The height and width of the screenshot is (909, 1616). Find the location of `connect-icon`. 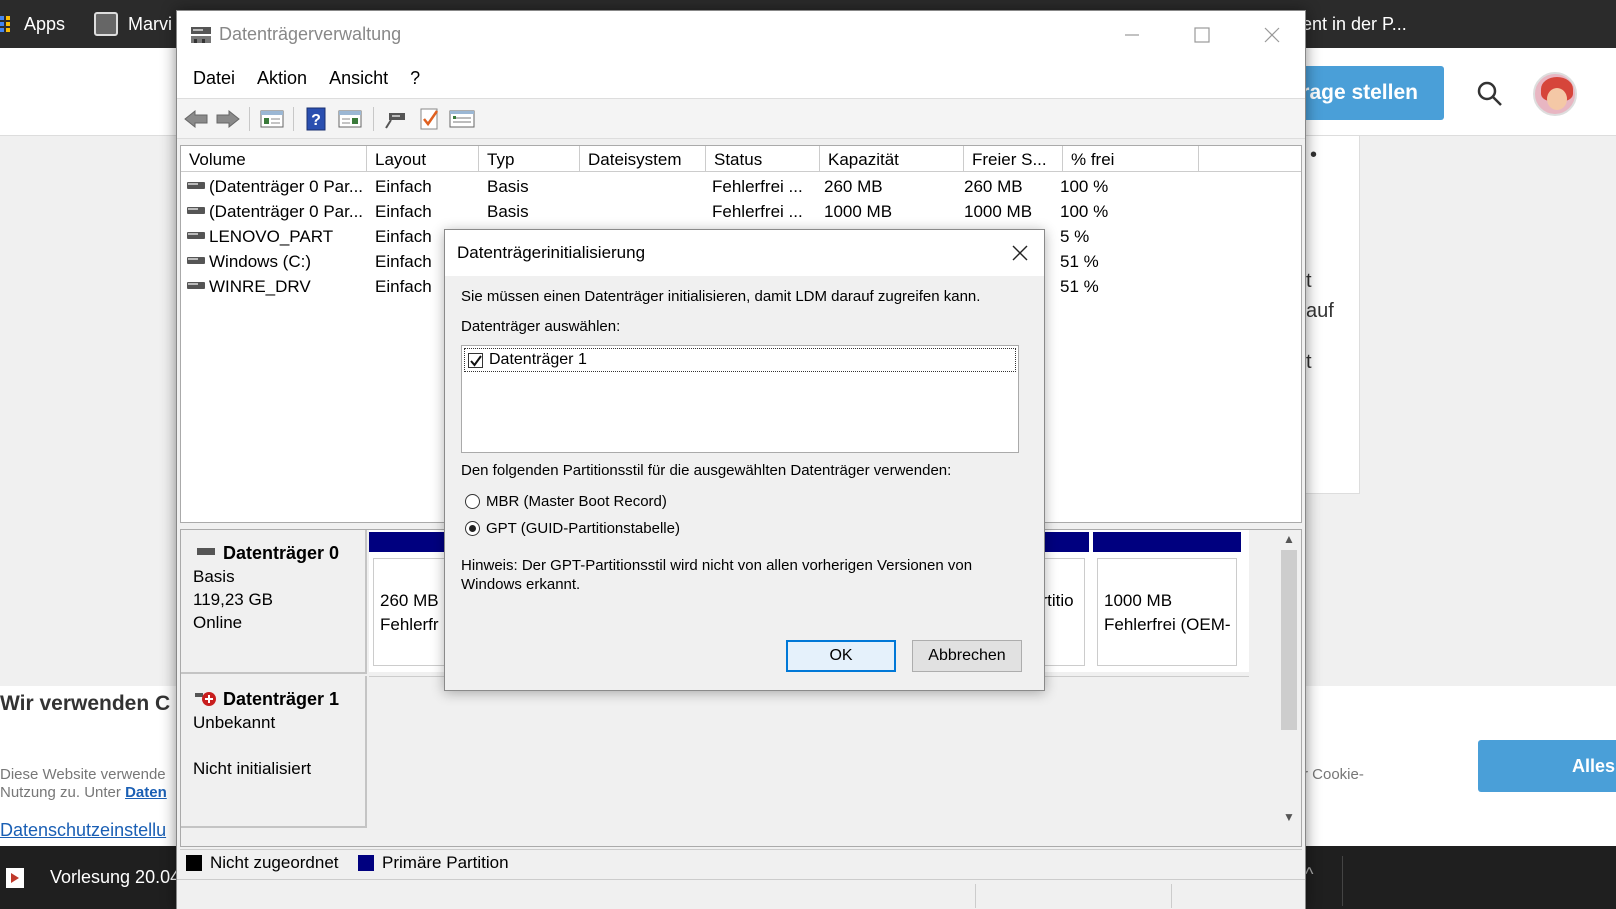

connect-icon is located at coordinates (396, 119).